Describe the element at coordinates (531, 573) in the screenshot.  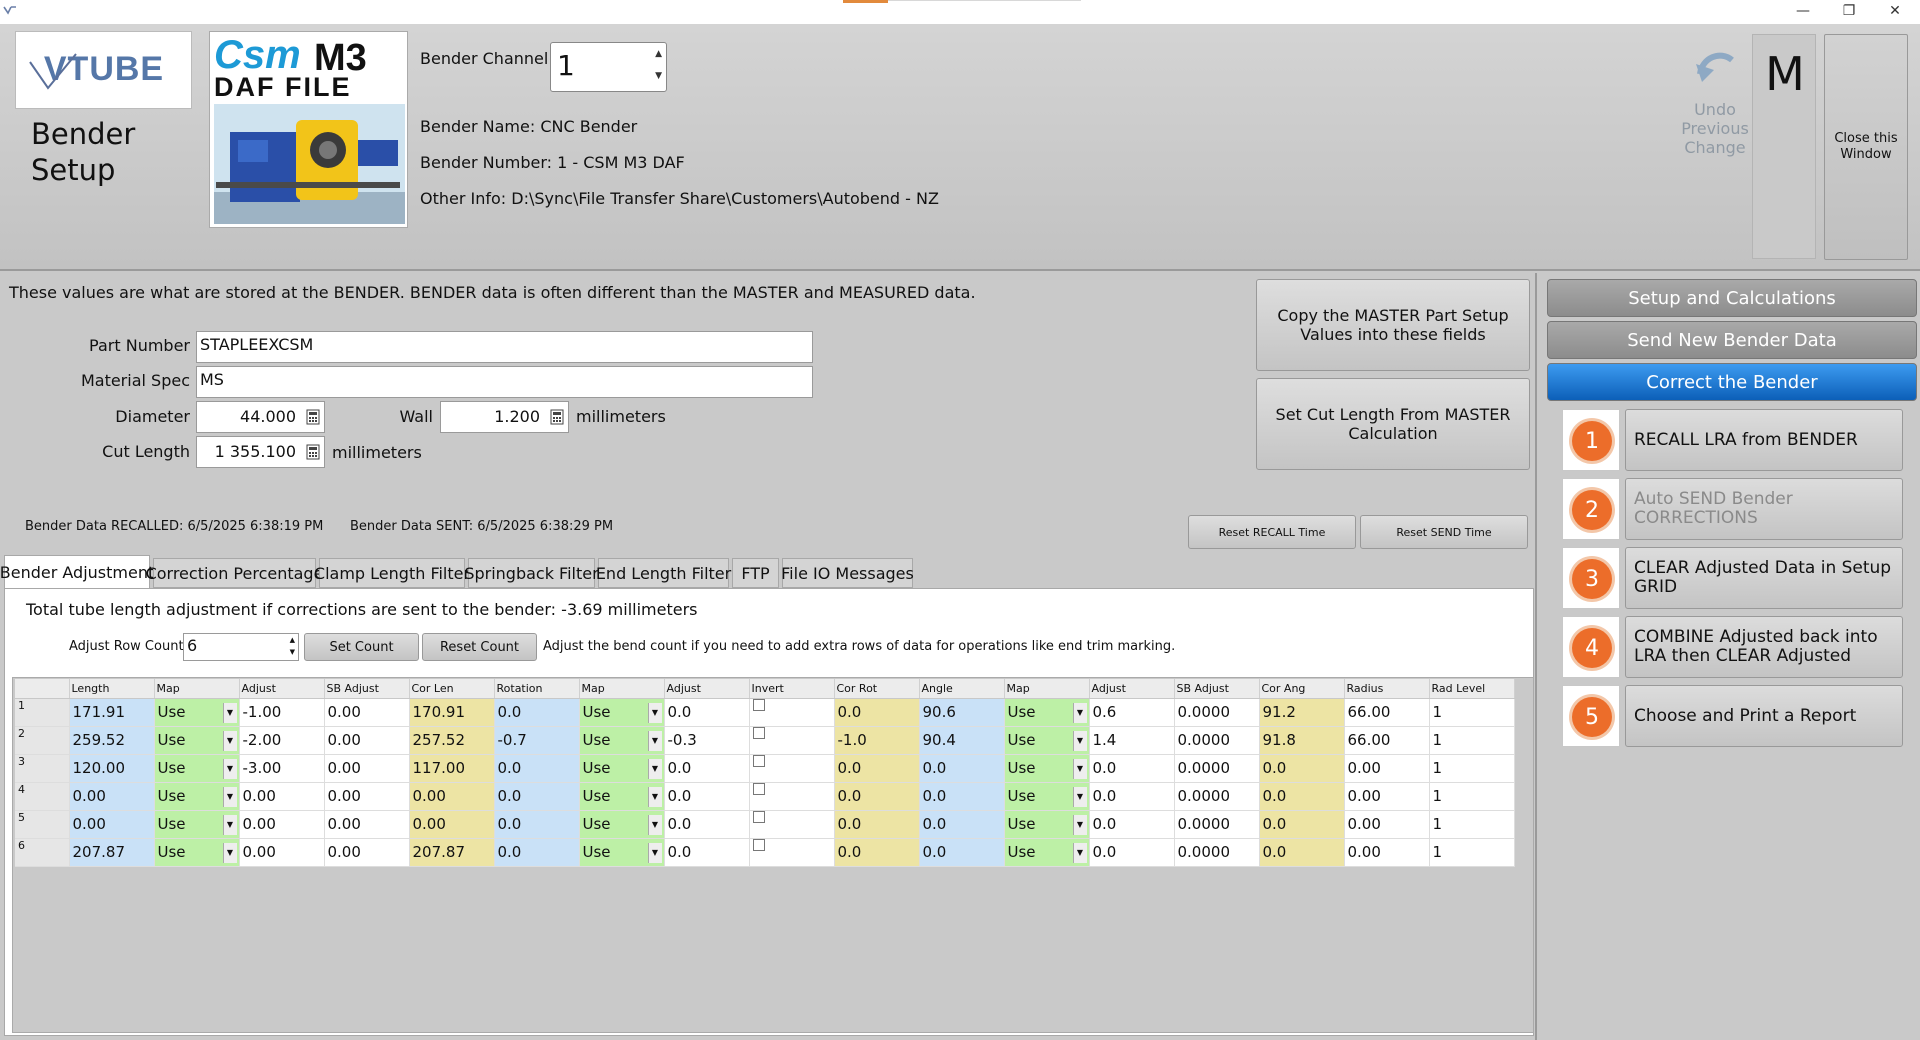
I see `tab-springback-filter: Springback Filter` at that location.